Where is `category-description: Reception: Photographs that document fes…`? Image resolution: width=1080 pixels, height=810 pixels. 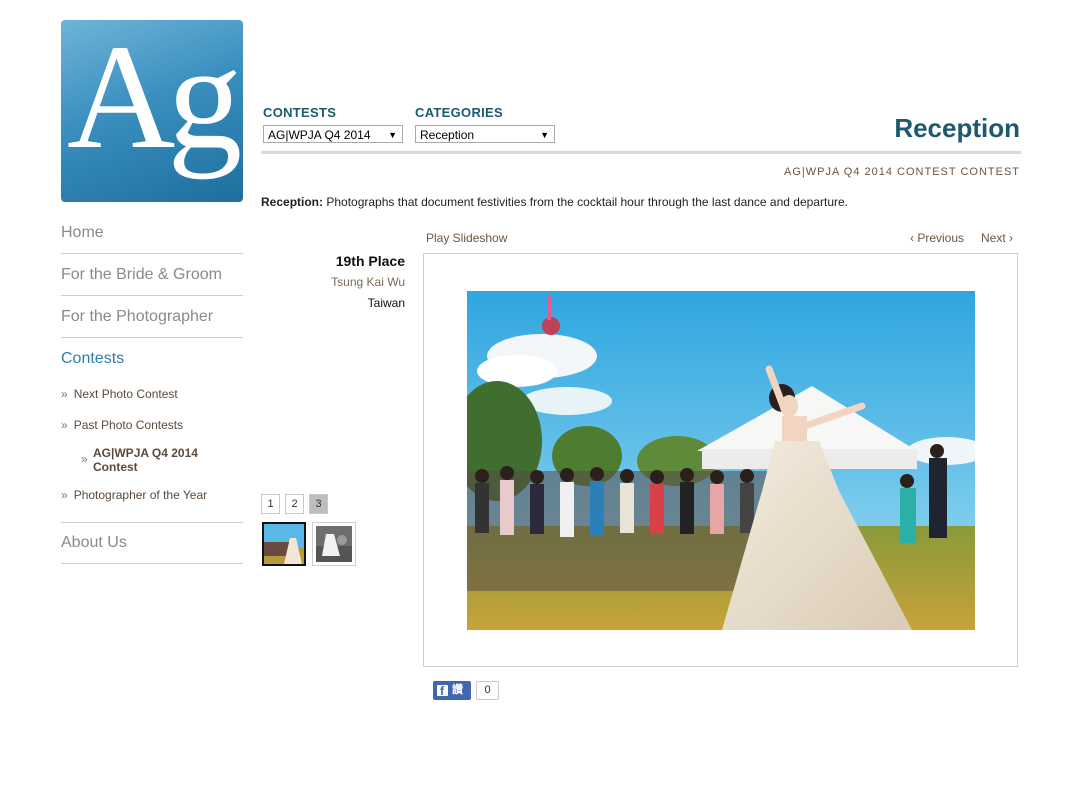 category-description: Reception: Photographs that document fes… is located at coordinates (554, 202).